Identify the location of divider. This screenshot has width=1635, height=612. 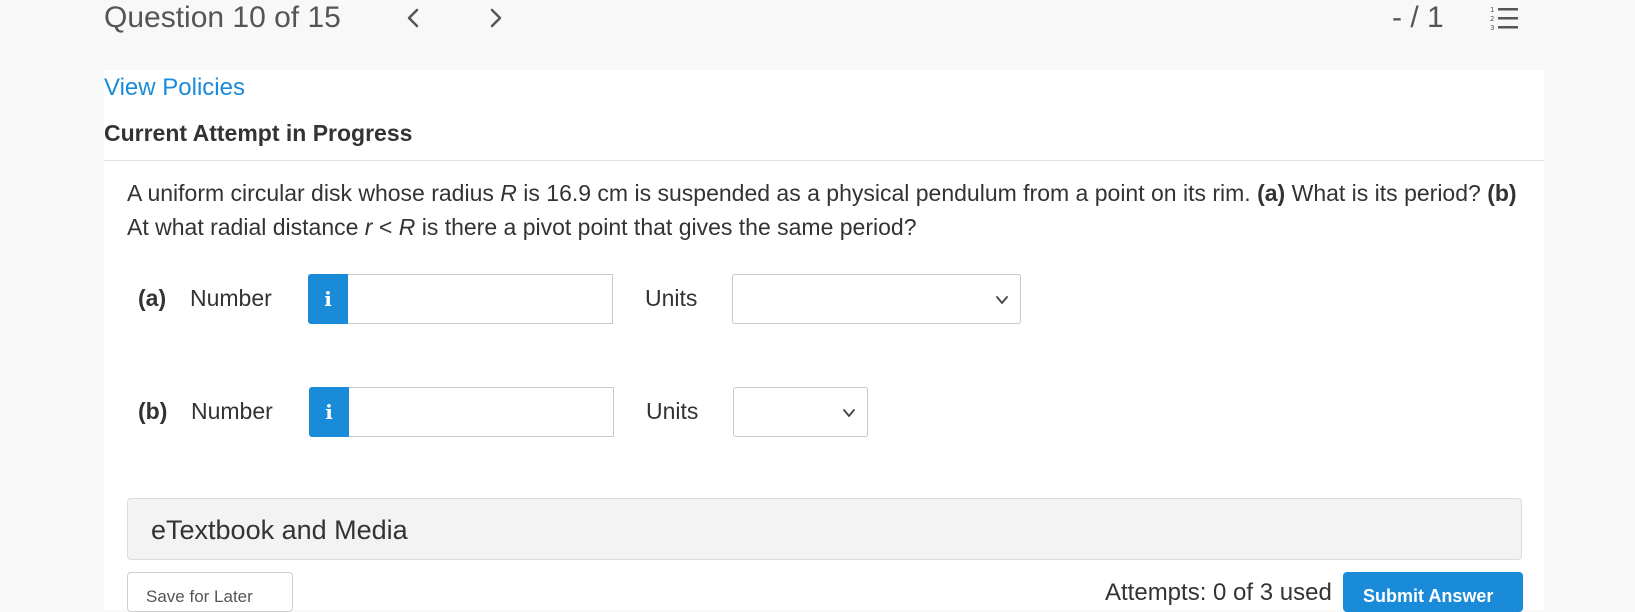
(824, 160).